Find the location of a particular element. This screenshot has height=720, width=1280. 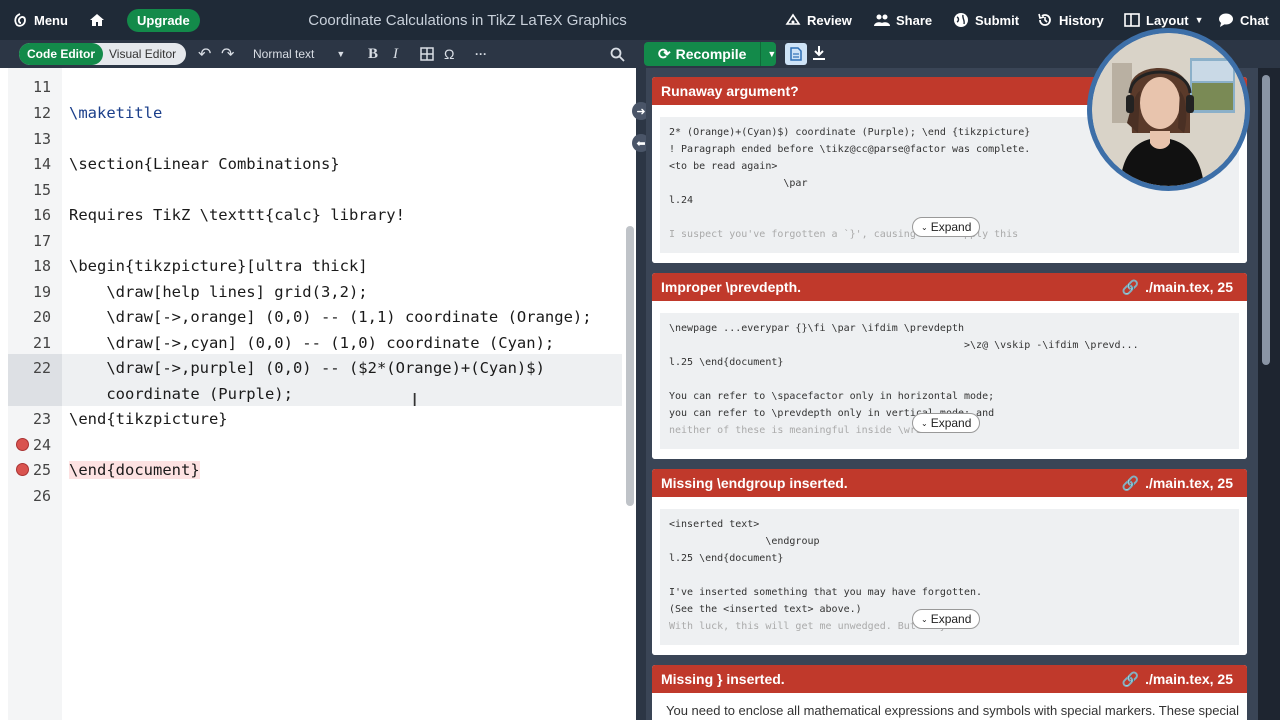

code-line: \end{document} is located at coordinates (134, 470).